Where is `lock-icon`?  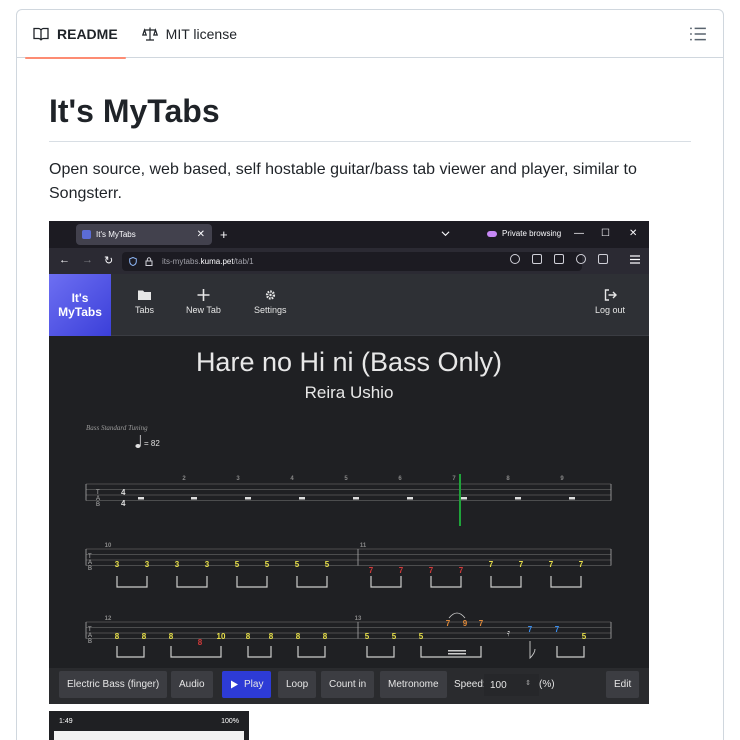
lock-icon is located at coordinates (149, 261).